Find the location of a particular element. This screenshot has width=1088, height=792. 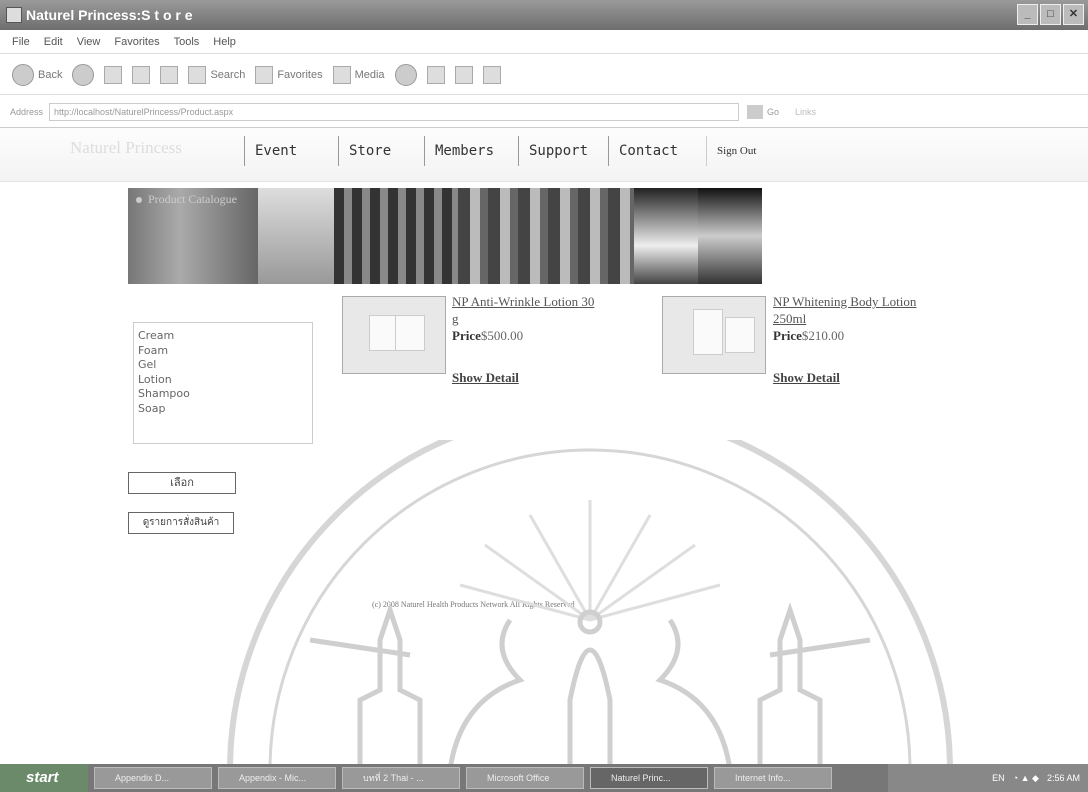

banner-photo-counter is located at coordinates (296, 236).